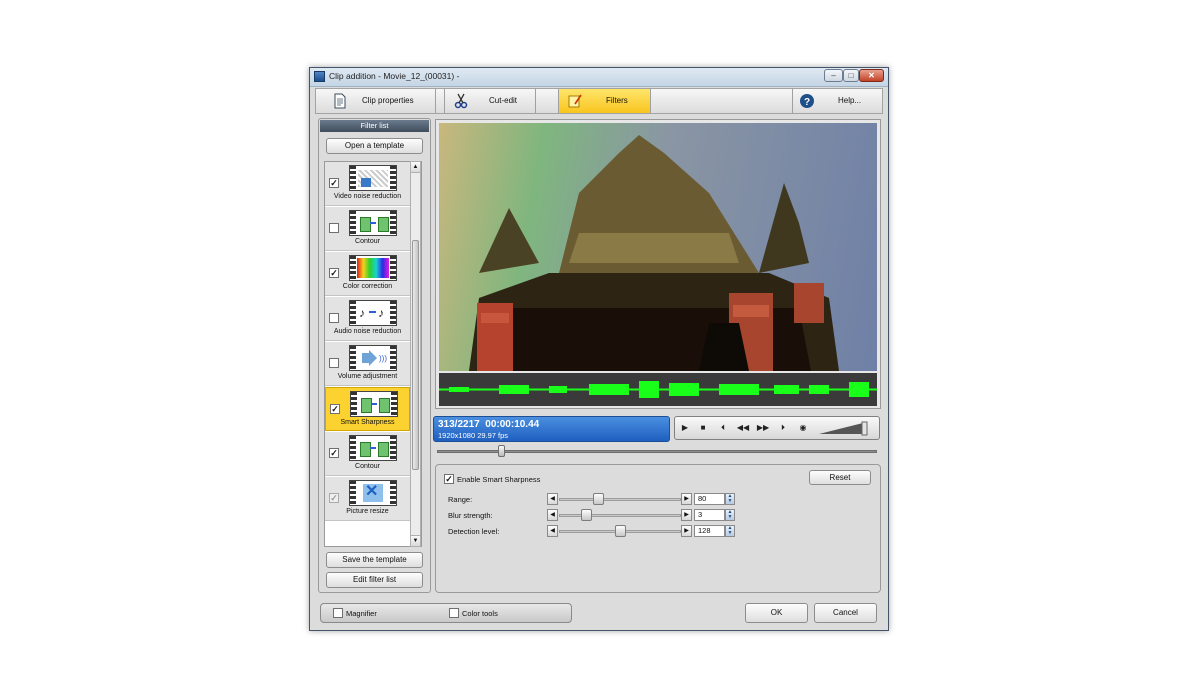 This screenshot has width=1200, height=700. Describe the element at coordinates (361, 613) in the screenshot. I see `magnifier-label: Magnifier` at that location.